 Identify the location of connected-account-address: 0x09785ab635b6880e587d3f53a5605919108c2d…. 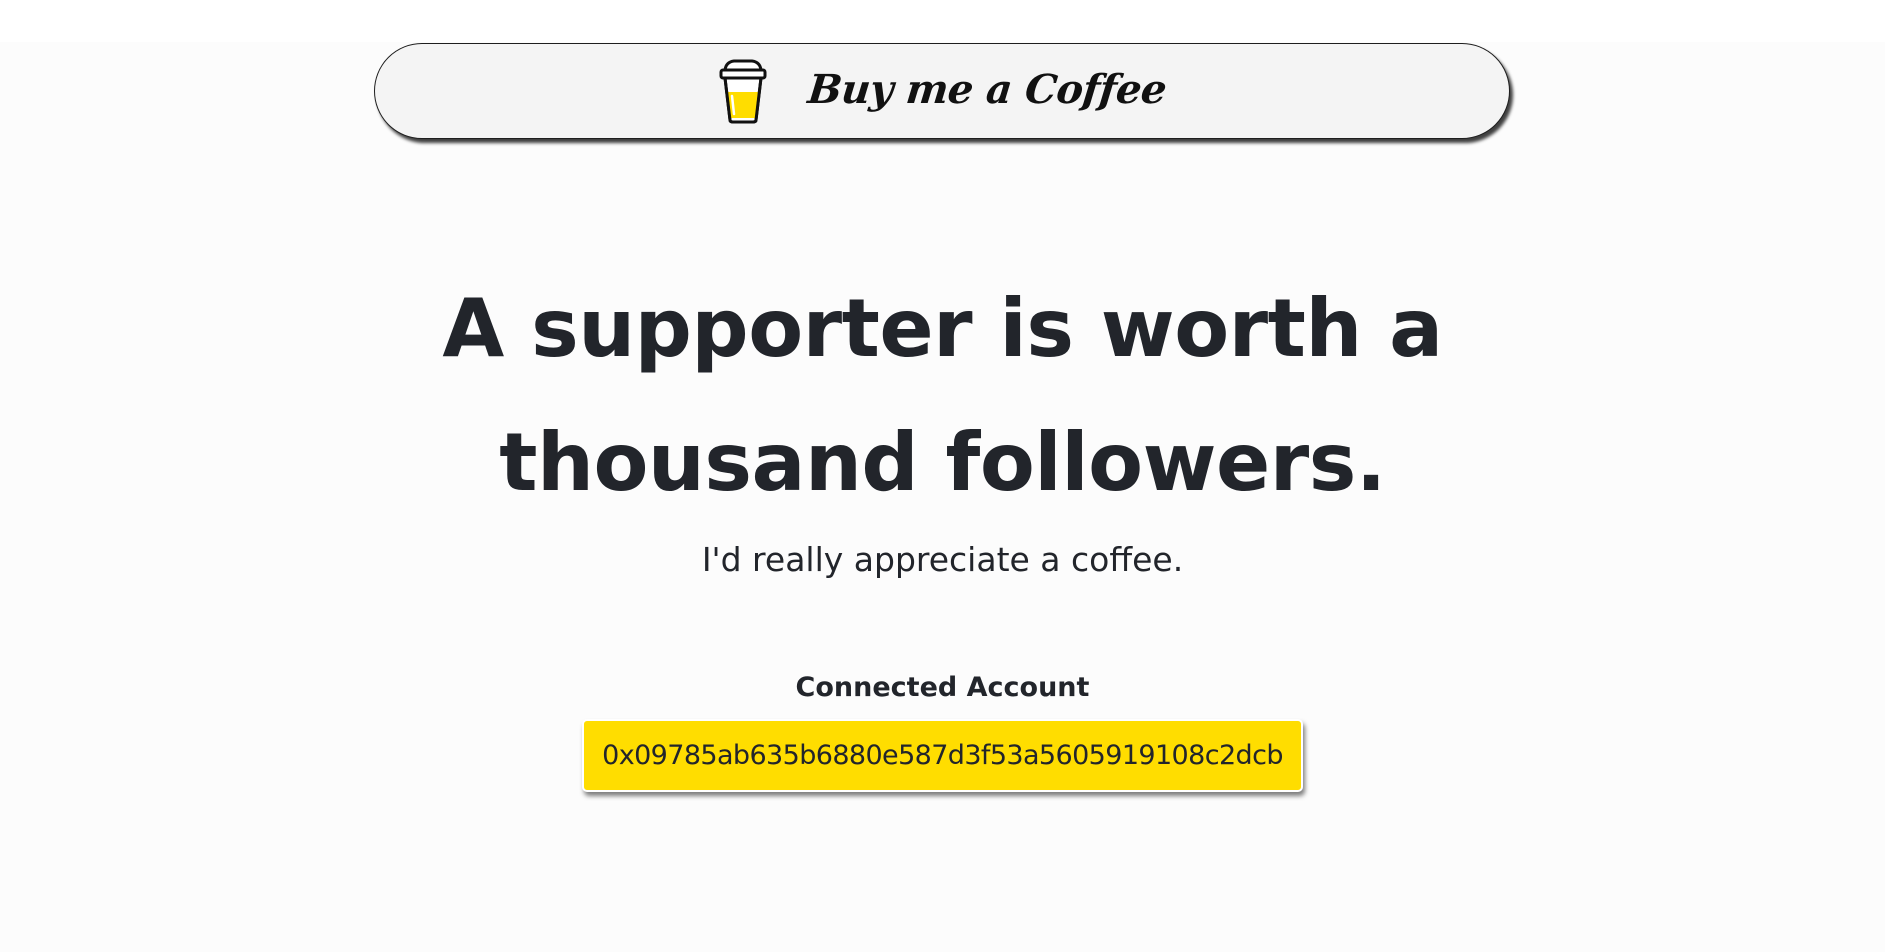
(942, 755).